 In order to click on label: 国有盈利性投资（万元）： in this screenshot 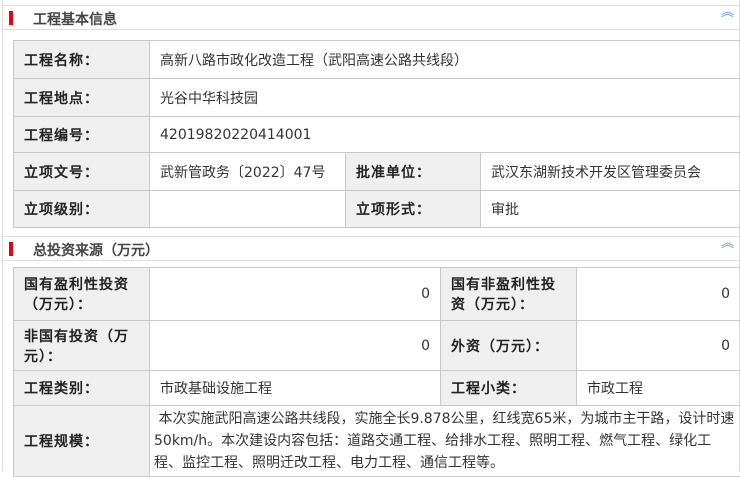, I will do `click(82, 294)`.